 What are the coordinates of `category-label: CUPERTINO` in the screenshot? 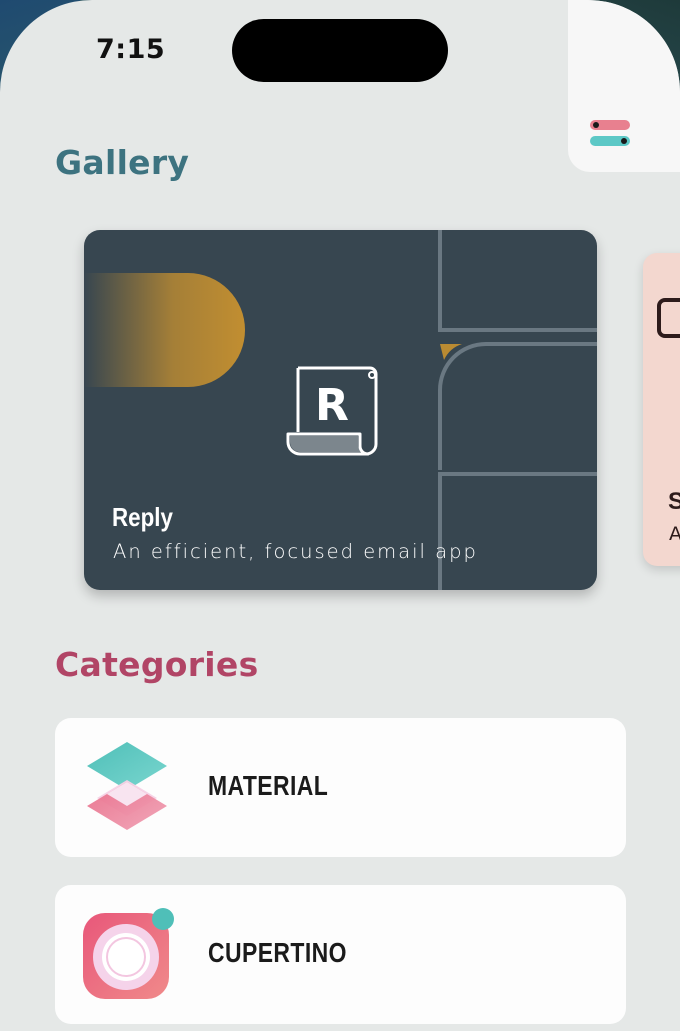 It's located at (277, 952).